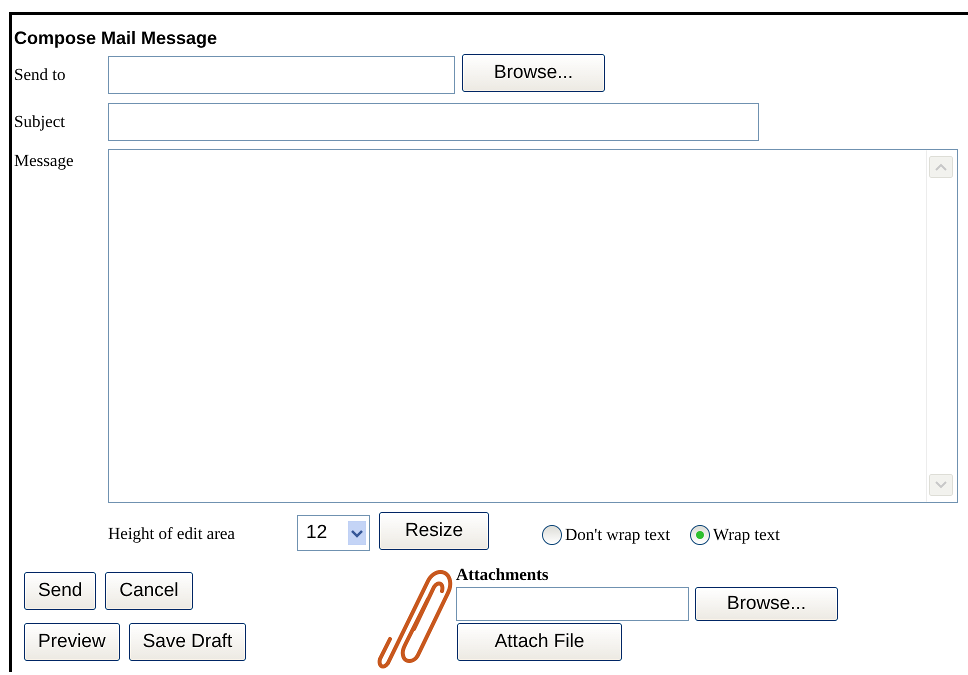  I want to click on form-title: Compose Mail Message, so click(116, 38).